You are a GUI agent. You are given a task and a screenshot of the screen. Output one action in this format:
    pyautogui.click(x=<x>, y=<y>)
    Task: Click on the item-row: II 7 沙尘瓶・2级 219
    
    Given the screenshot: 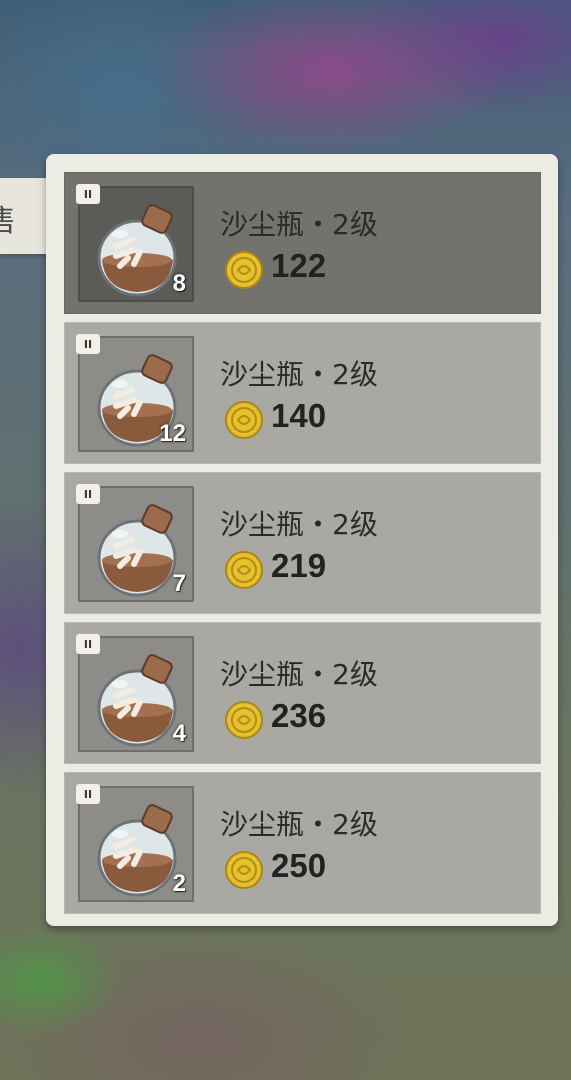 What is the action you would take?
    pyautogui.click(x=302, y=543)
    